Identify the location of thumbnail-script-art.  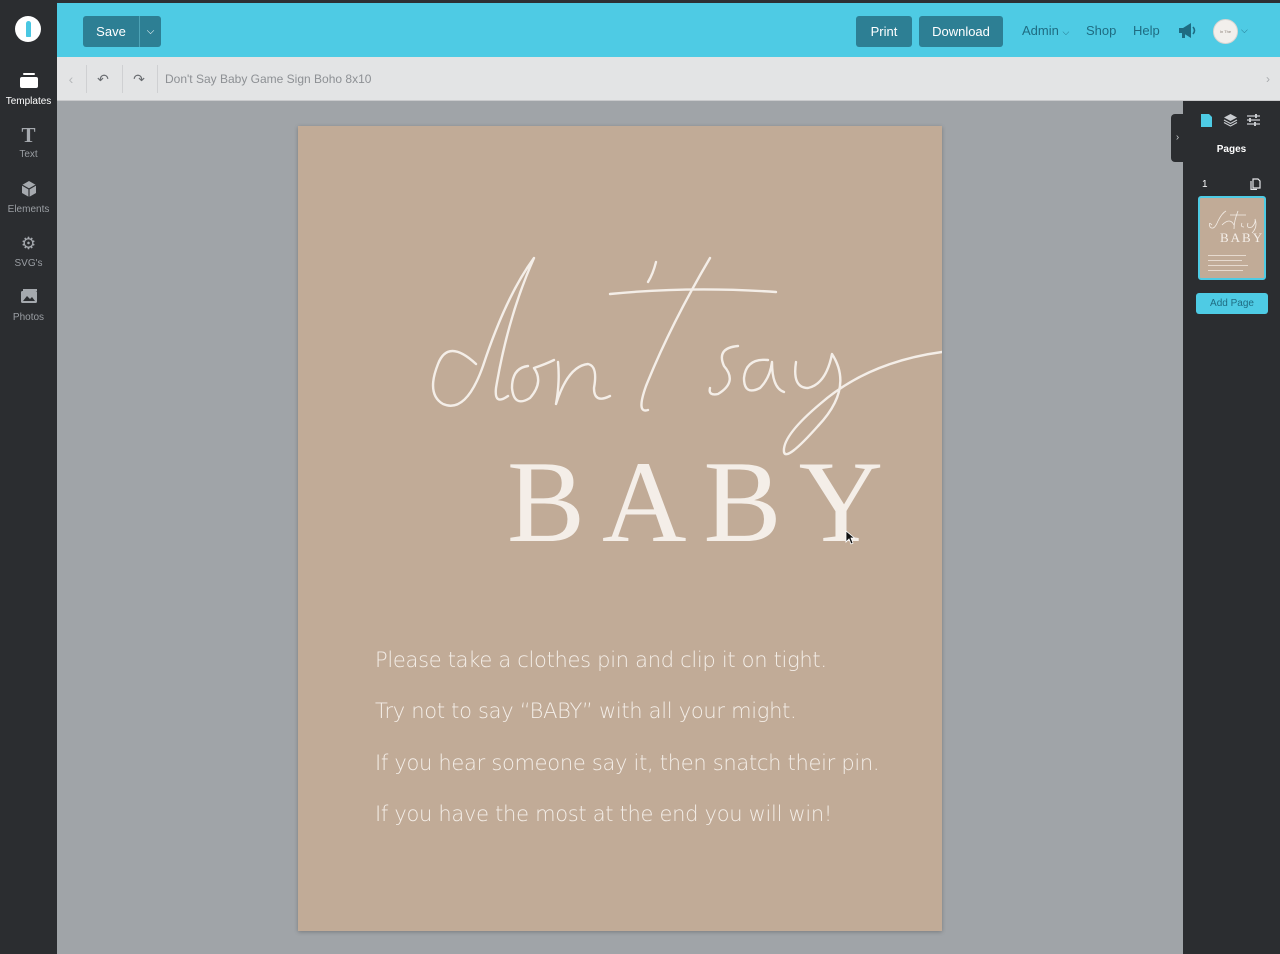
(1232, 221).